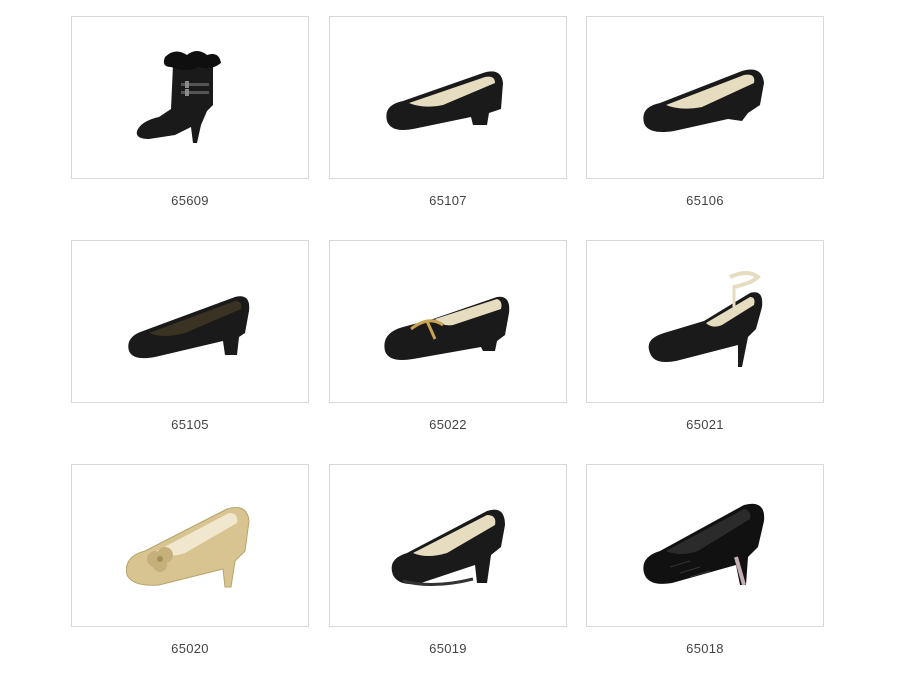 This screenshot has width=900, height=675. I want to click on product-card: 65022, so click(448, 336).